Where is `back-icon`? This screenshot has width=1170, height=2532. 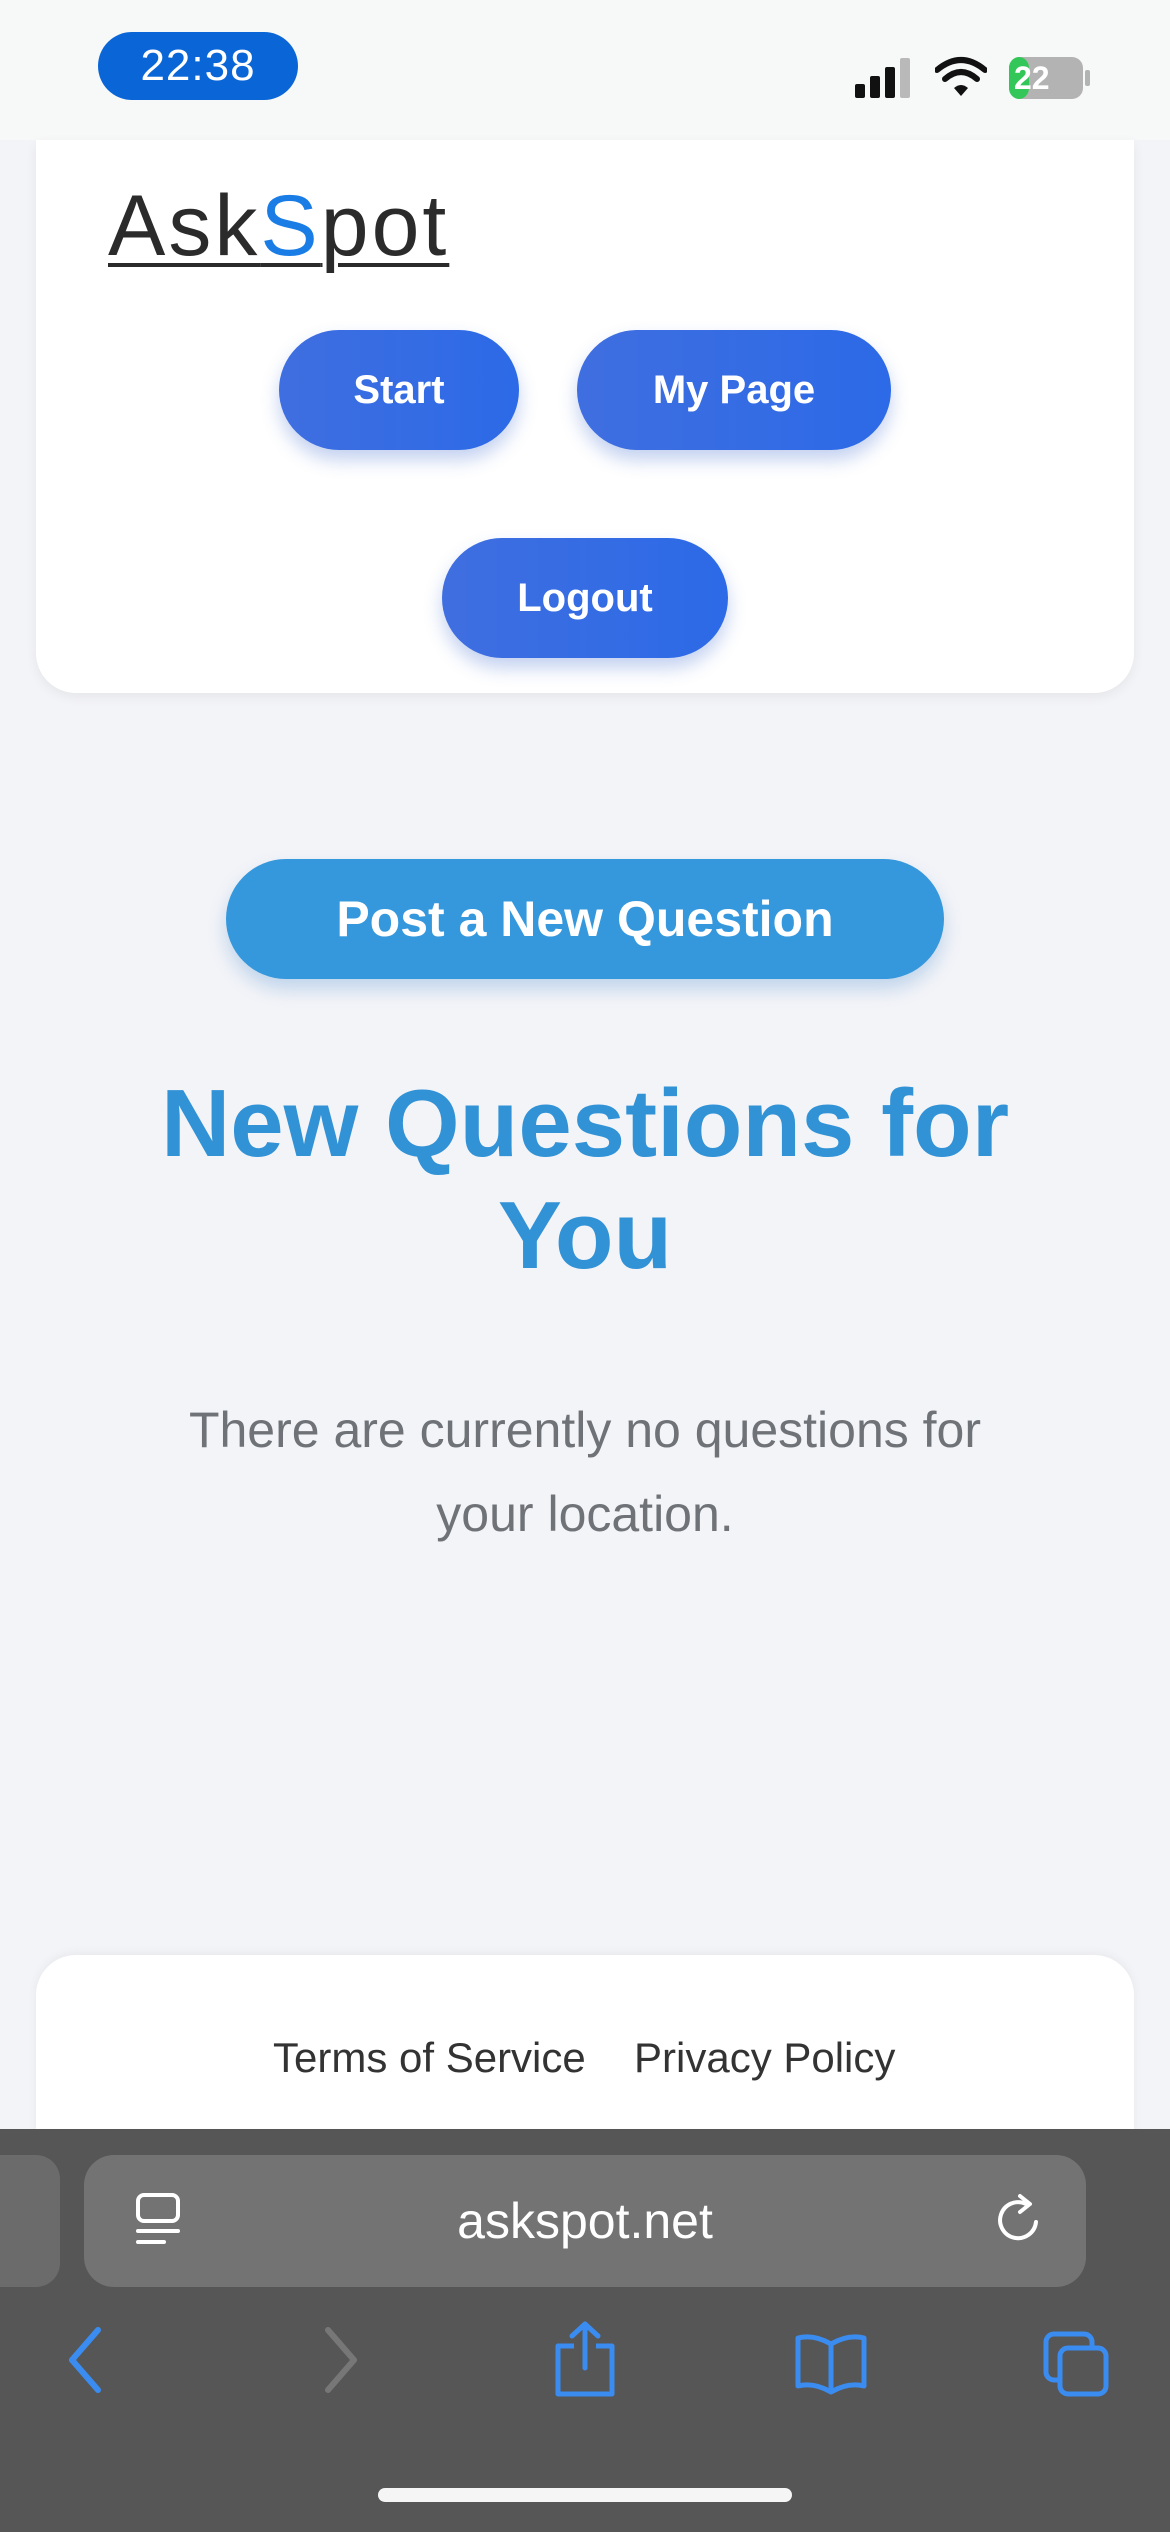
back-icon is located at coordinates (86, 2360).